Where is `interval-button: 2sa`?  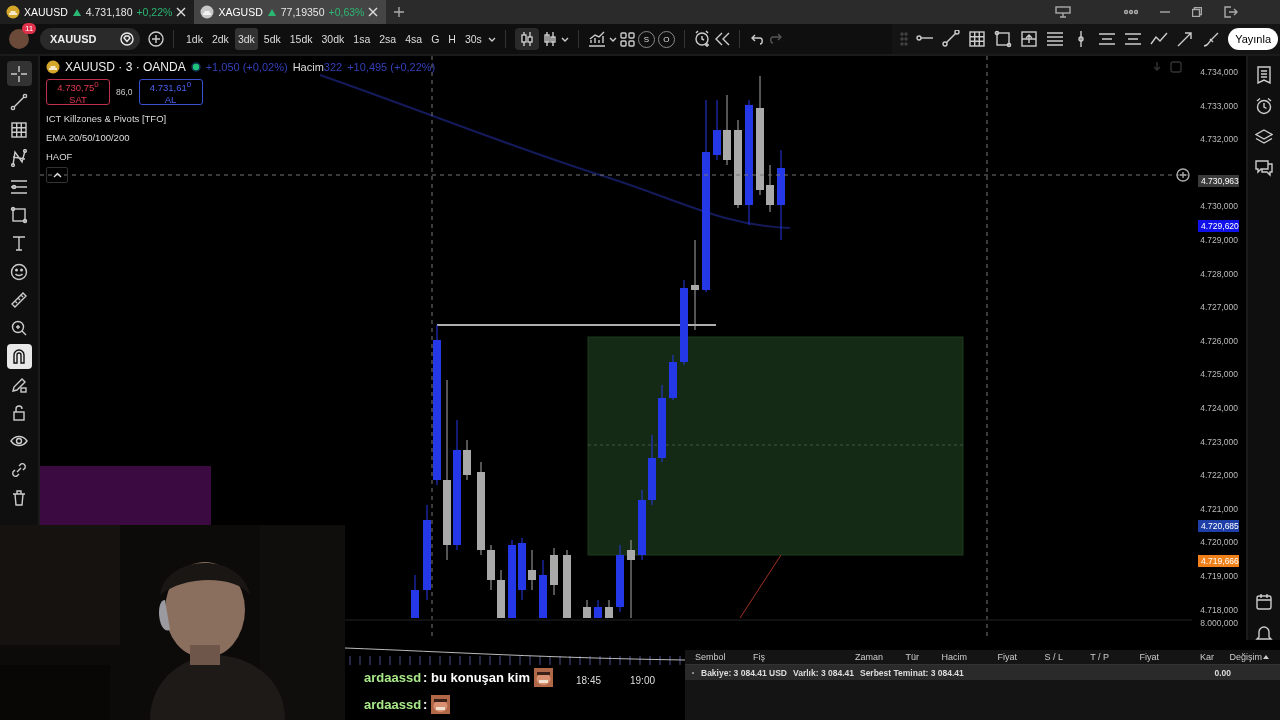
interval-button: 2sa is located at coordinates (388, 39).